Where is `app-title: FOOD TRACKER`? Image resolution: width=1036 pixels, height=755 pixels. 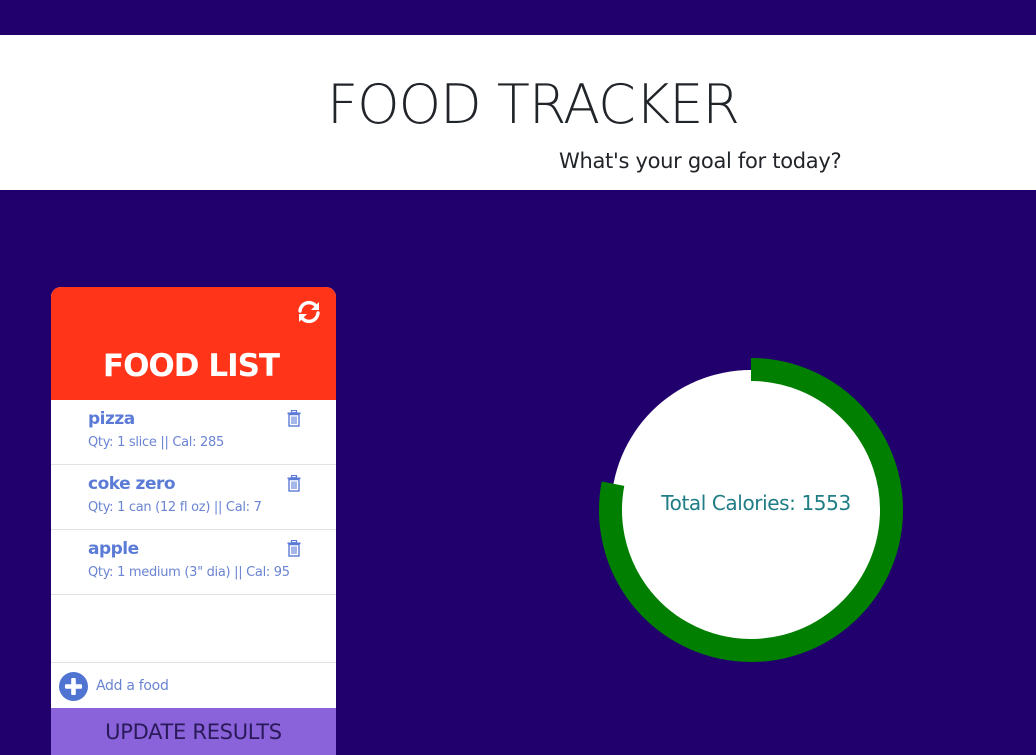
app-title: FOOD TRACKER is located at coordinates (533, 104).